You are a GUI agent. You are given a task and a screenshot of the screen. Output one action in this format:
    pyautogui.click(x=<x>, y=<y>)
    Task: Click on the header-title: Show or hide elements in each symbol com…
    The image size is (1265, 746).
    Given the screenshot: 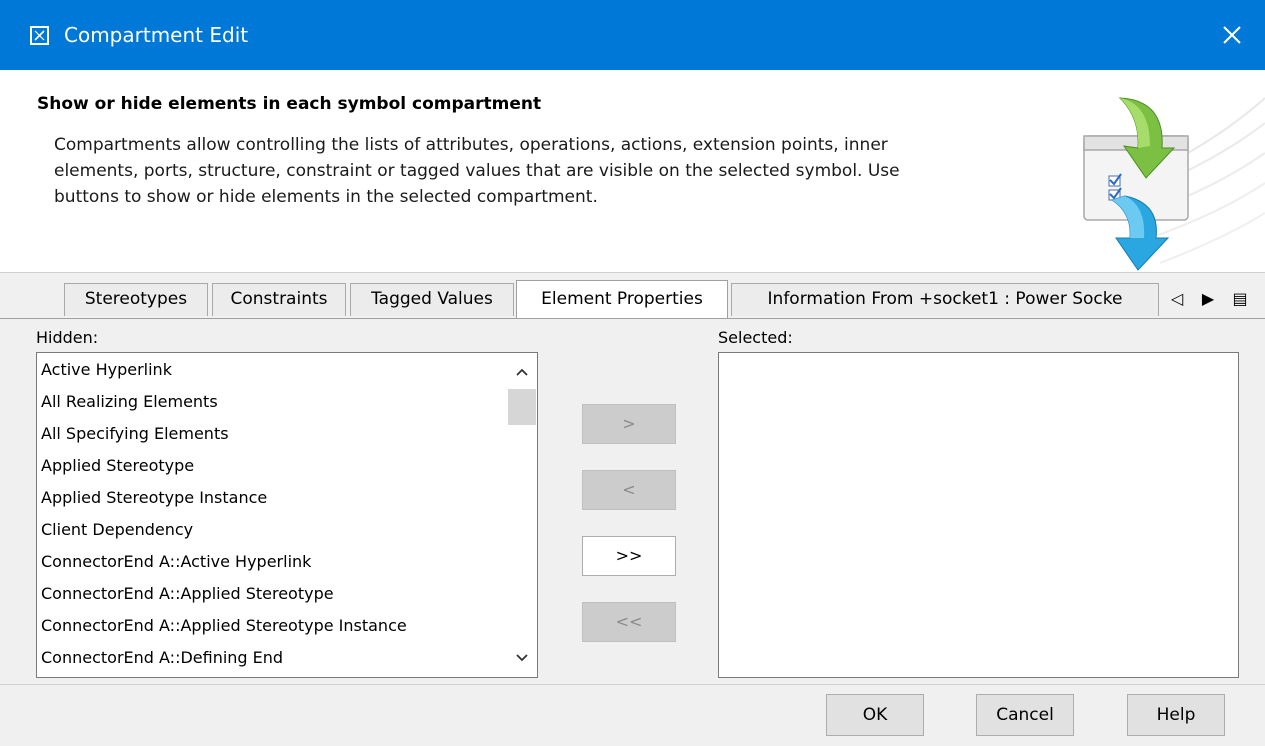 What is the action you would take?
    pyautogui.click(x=289, y=104)
    